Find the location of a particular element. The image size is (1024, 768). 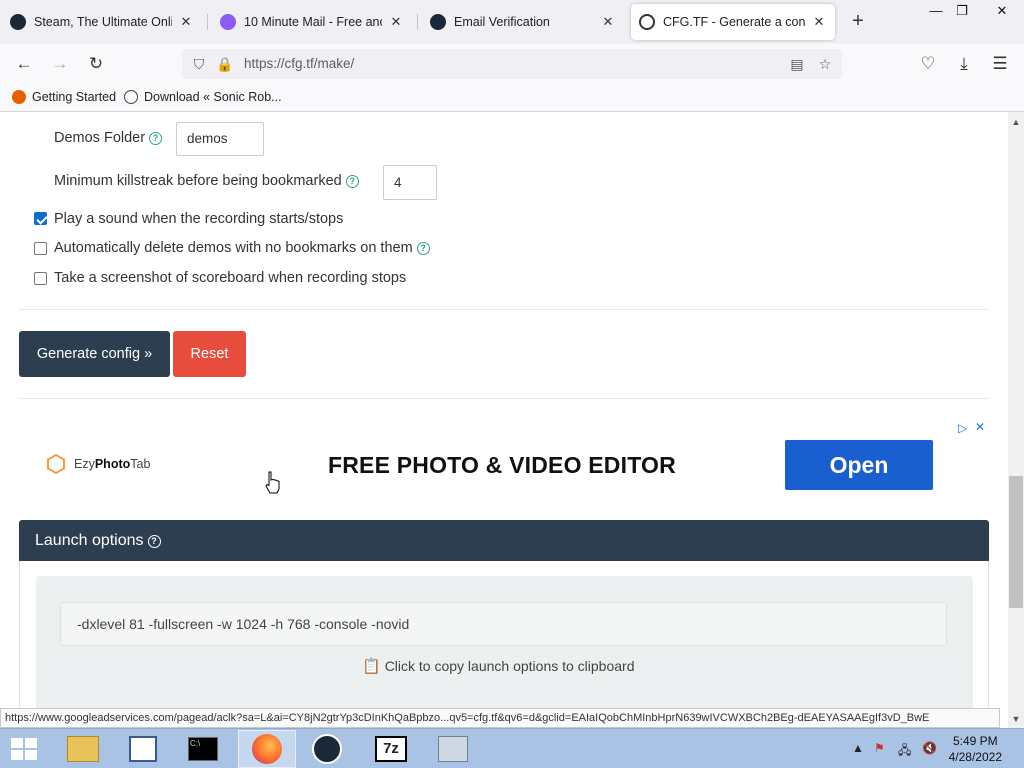

taskbar-explorer is located at coordinates (83, 749).